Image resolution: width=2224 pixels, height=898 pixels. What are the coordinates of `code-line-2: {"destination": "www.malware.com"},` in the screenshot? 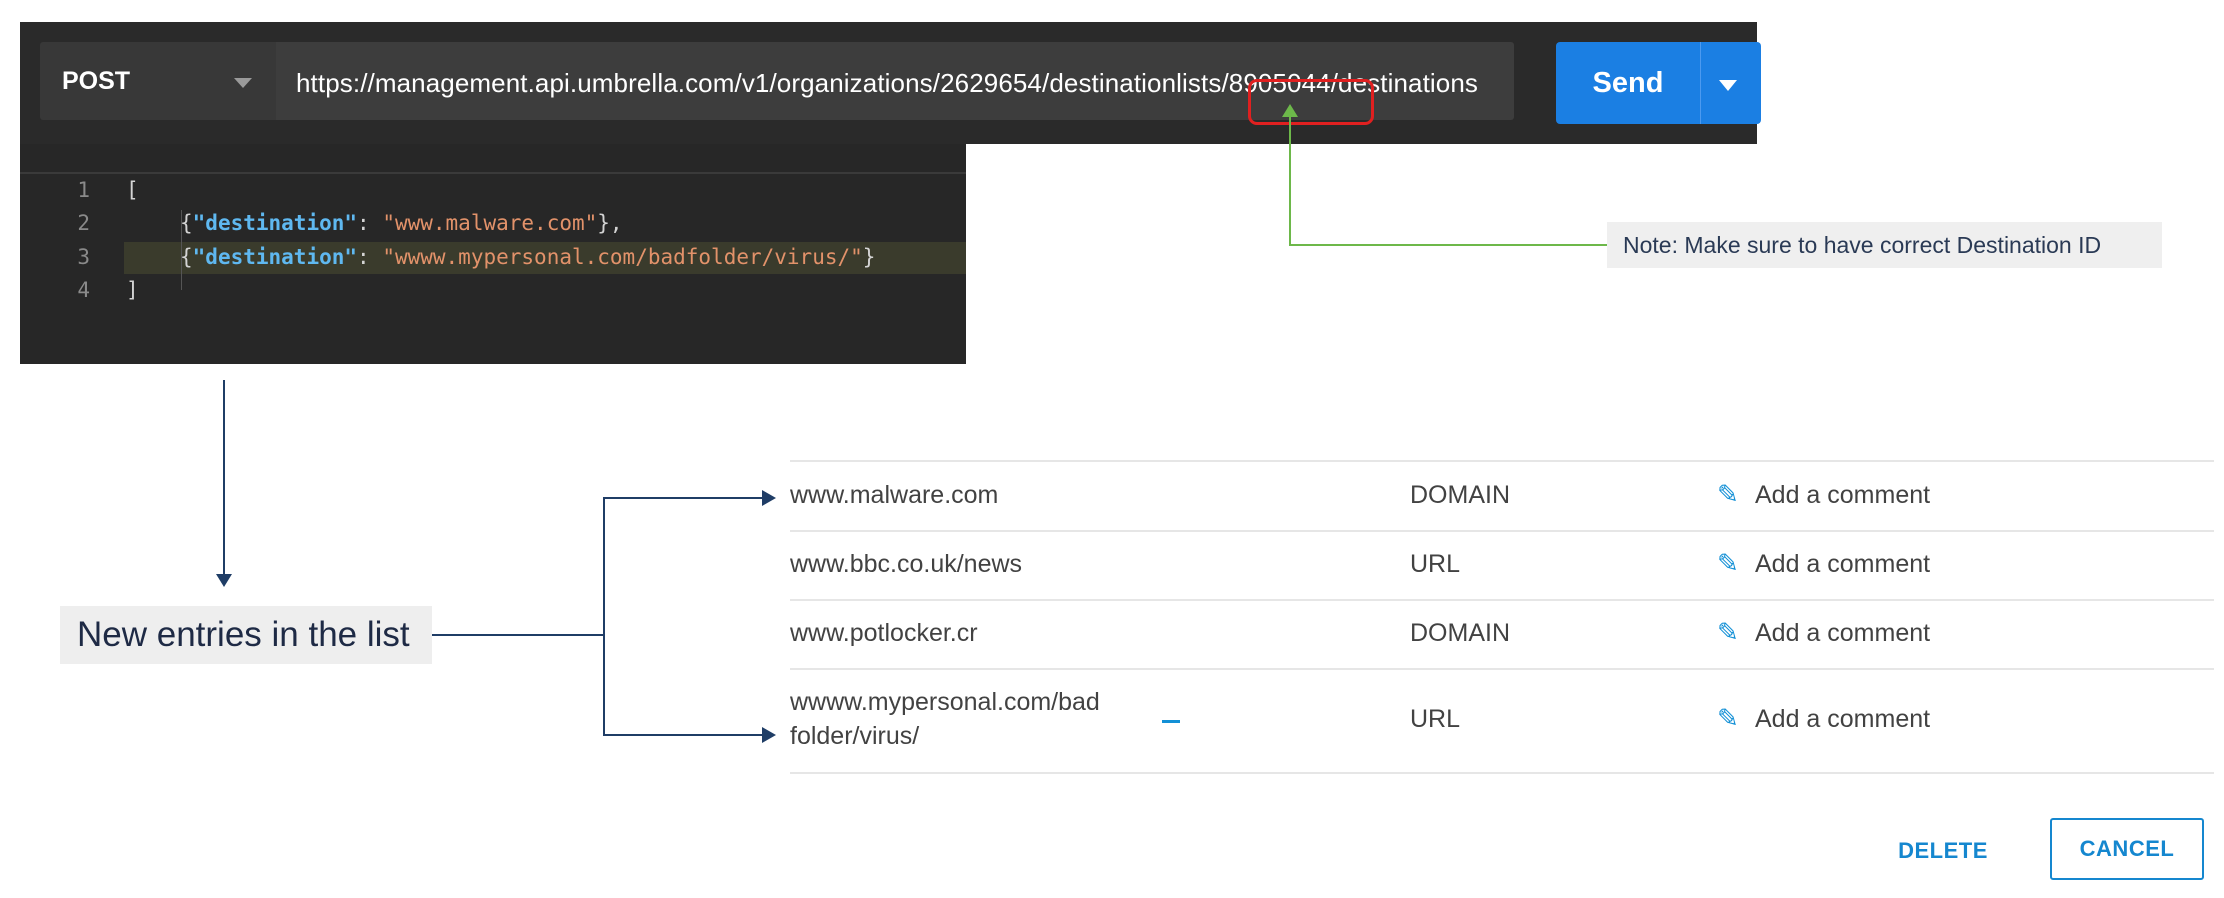 It's located at (401, 223).